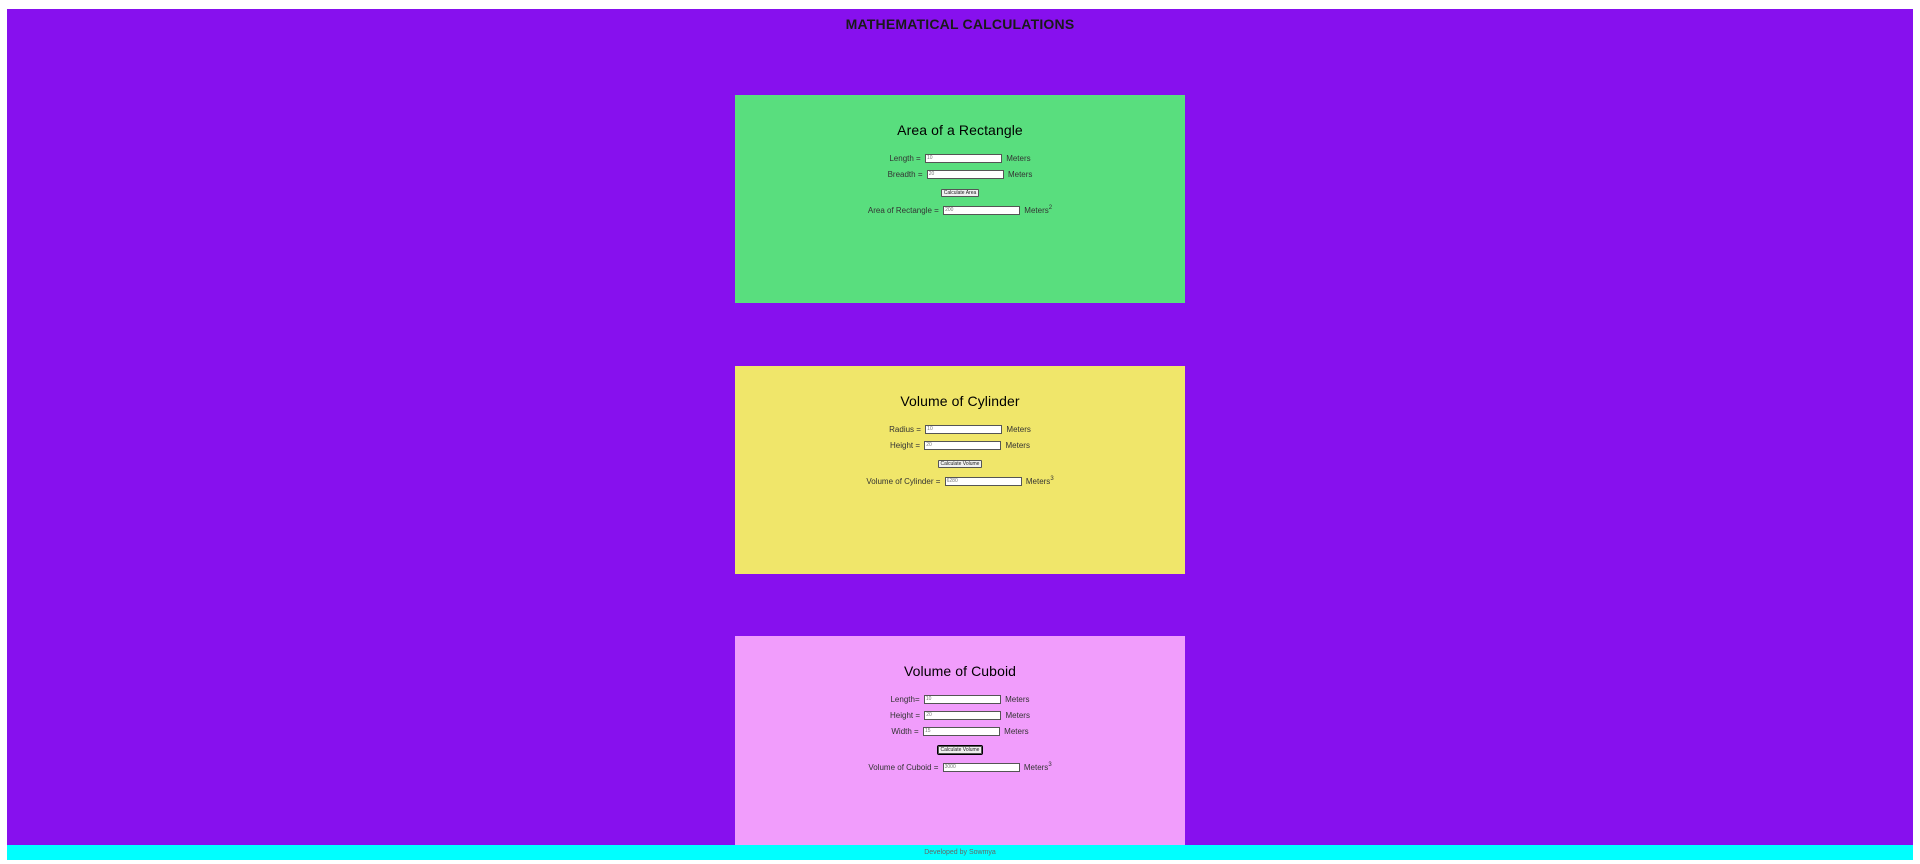  What do you see at coordinates (1016, 731) in the screenshot?
I see `cuboid-width-unit: Meters` at bounding box center [1016, 731].